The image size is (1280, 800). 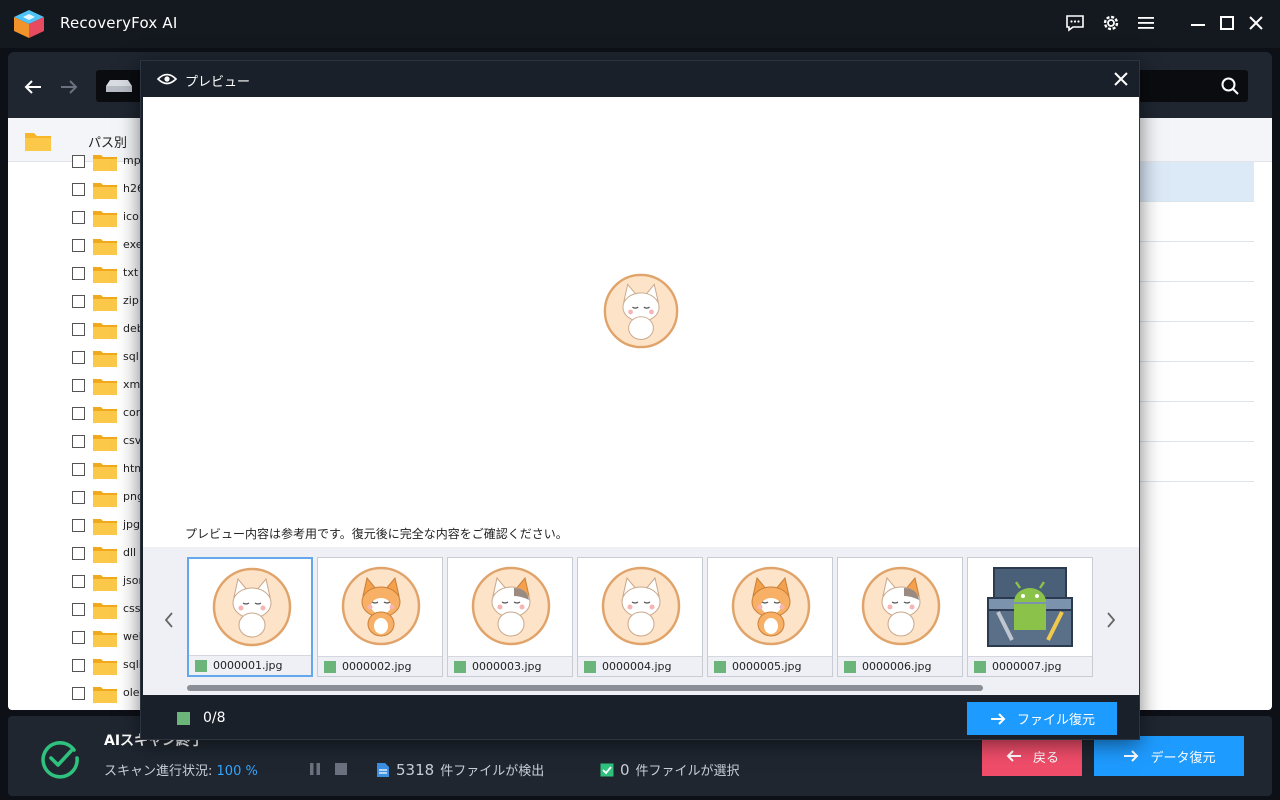 I want to click on tree-row: css, so click(x=108, y=610).